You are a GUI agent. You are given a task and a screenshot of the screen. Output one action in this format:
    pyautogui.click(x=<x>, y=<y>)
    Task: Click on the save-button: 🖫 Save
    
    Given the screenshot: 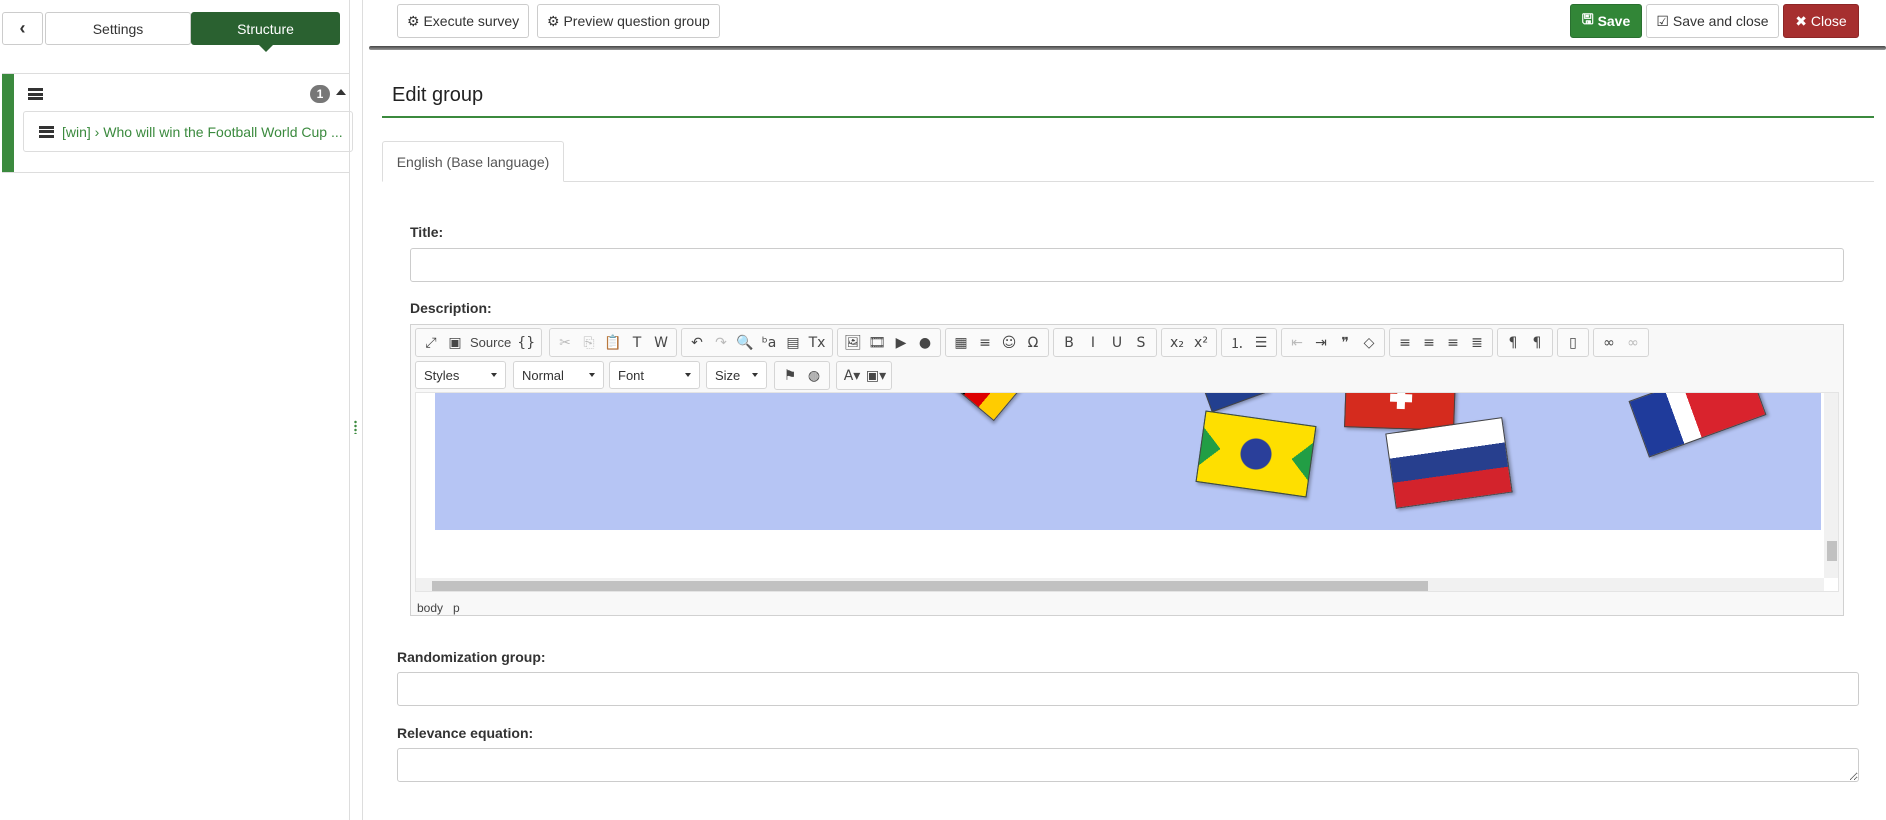 What is the action you would take?
    pyautogui.click(x=1606, y=21)
    